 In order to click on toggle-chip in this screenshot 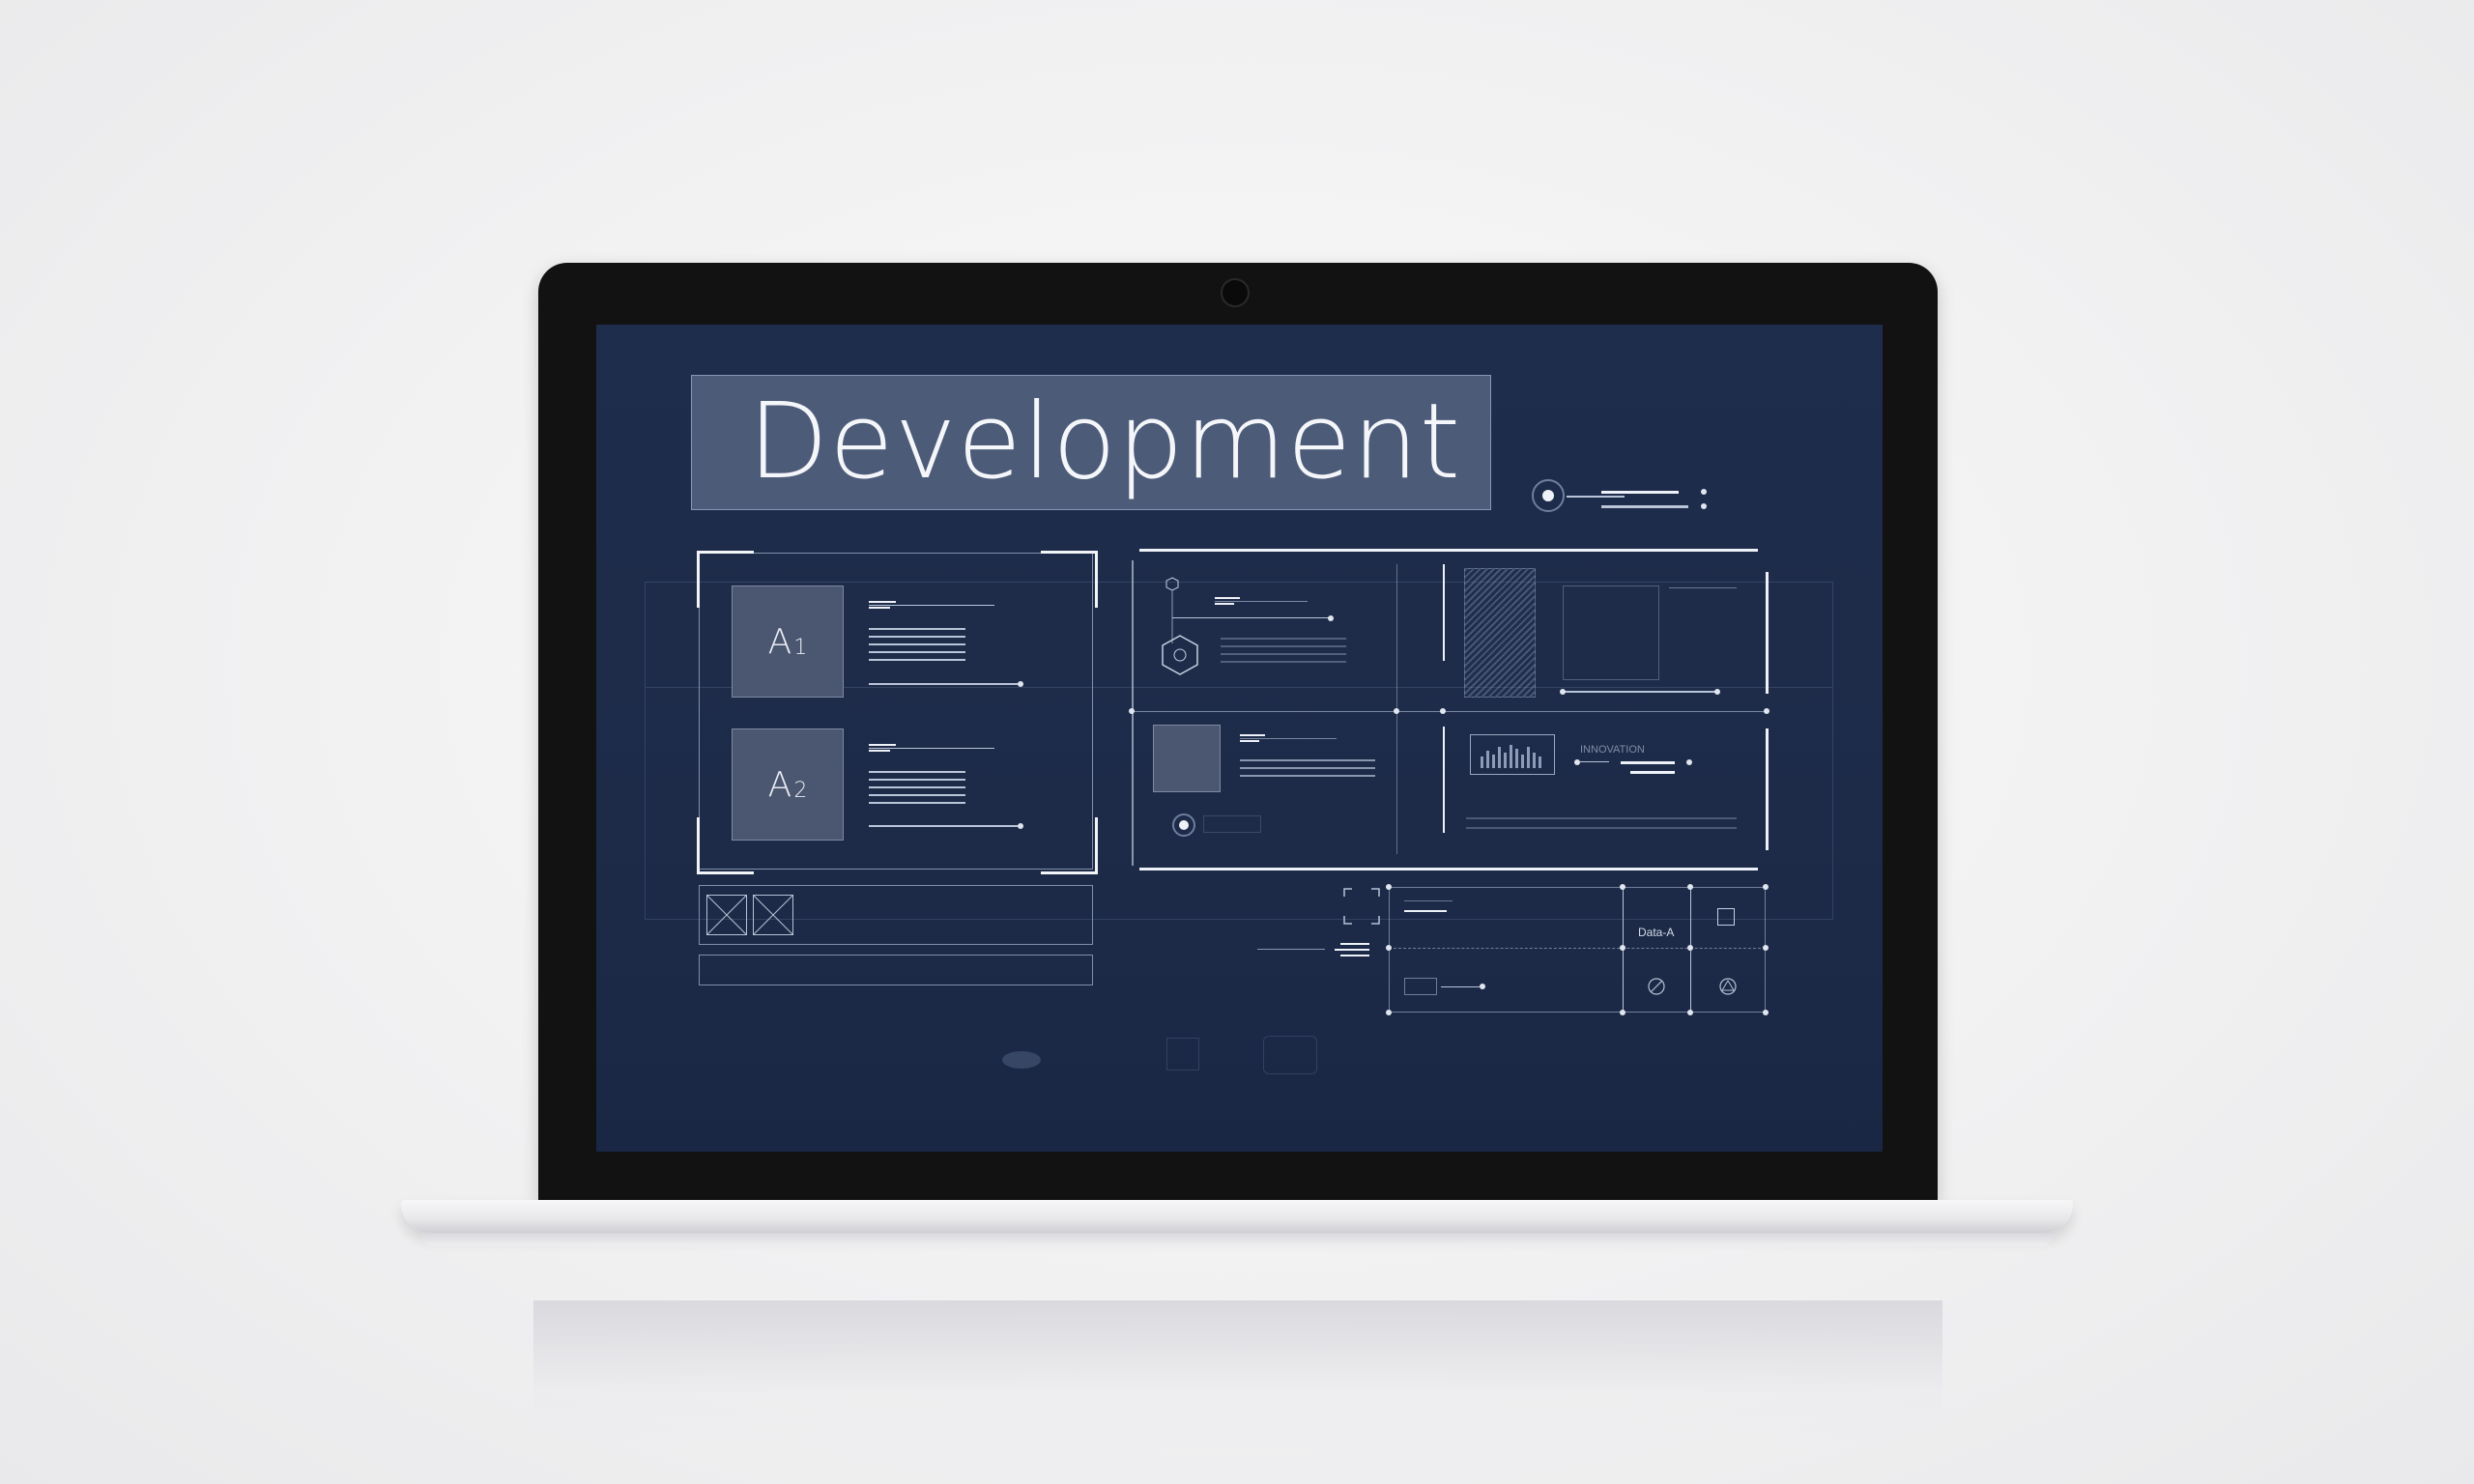, I will do `click(1420, 987)`.